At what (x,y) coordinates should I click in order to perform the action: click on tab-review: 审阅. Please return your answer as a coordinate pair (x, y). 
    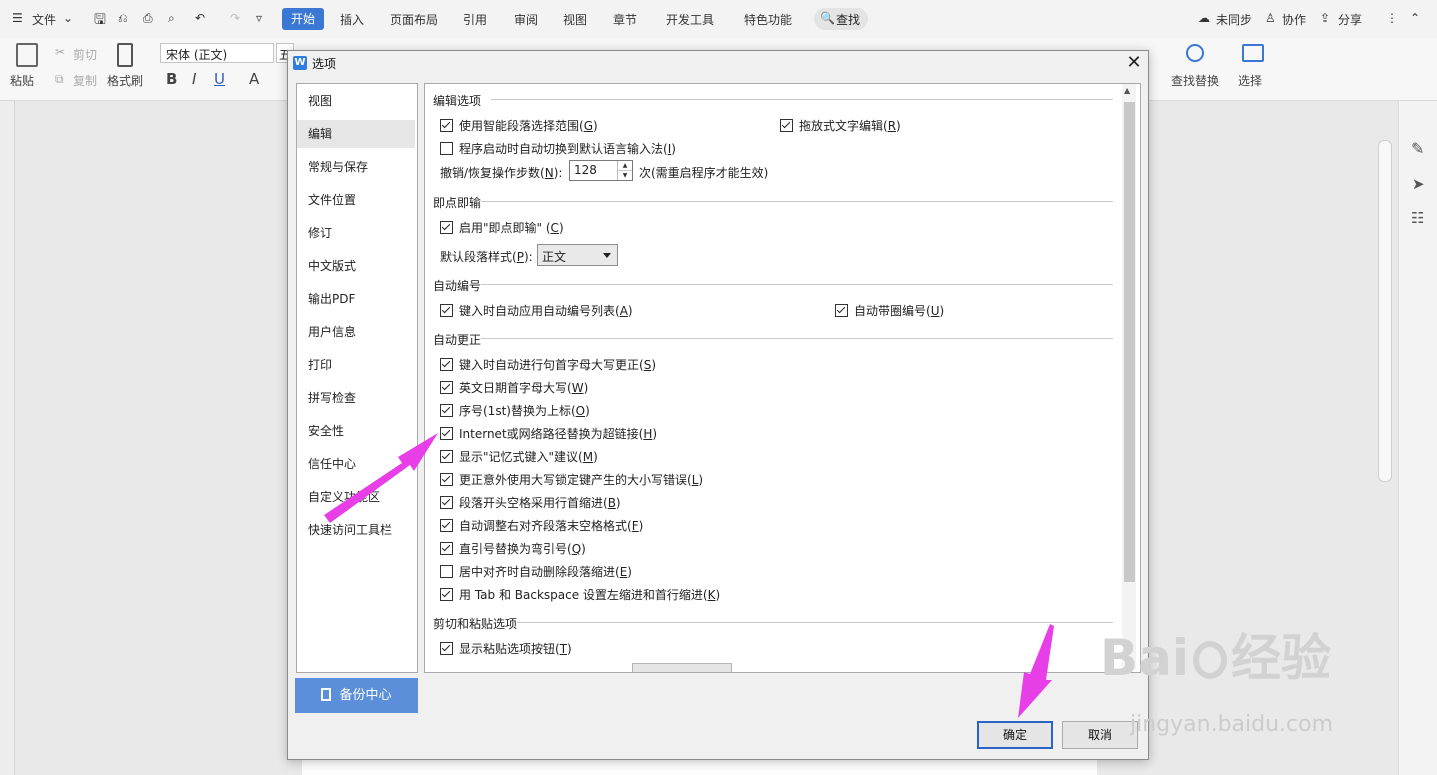
    Looking at the image, I should click on (526, 19).